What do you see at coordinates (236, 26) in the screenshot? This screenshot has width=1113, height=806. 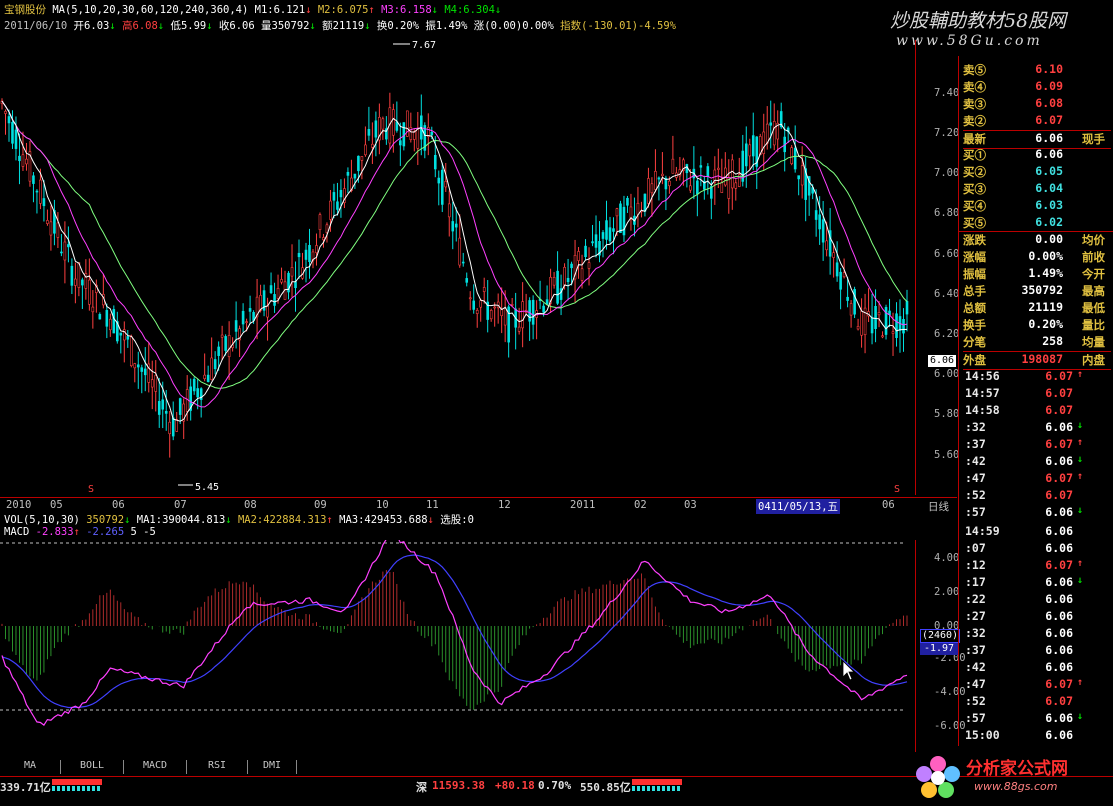 I see `bar-close: 收6.06` at bounding box center [236, 26].